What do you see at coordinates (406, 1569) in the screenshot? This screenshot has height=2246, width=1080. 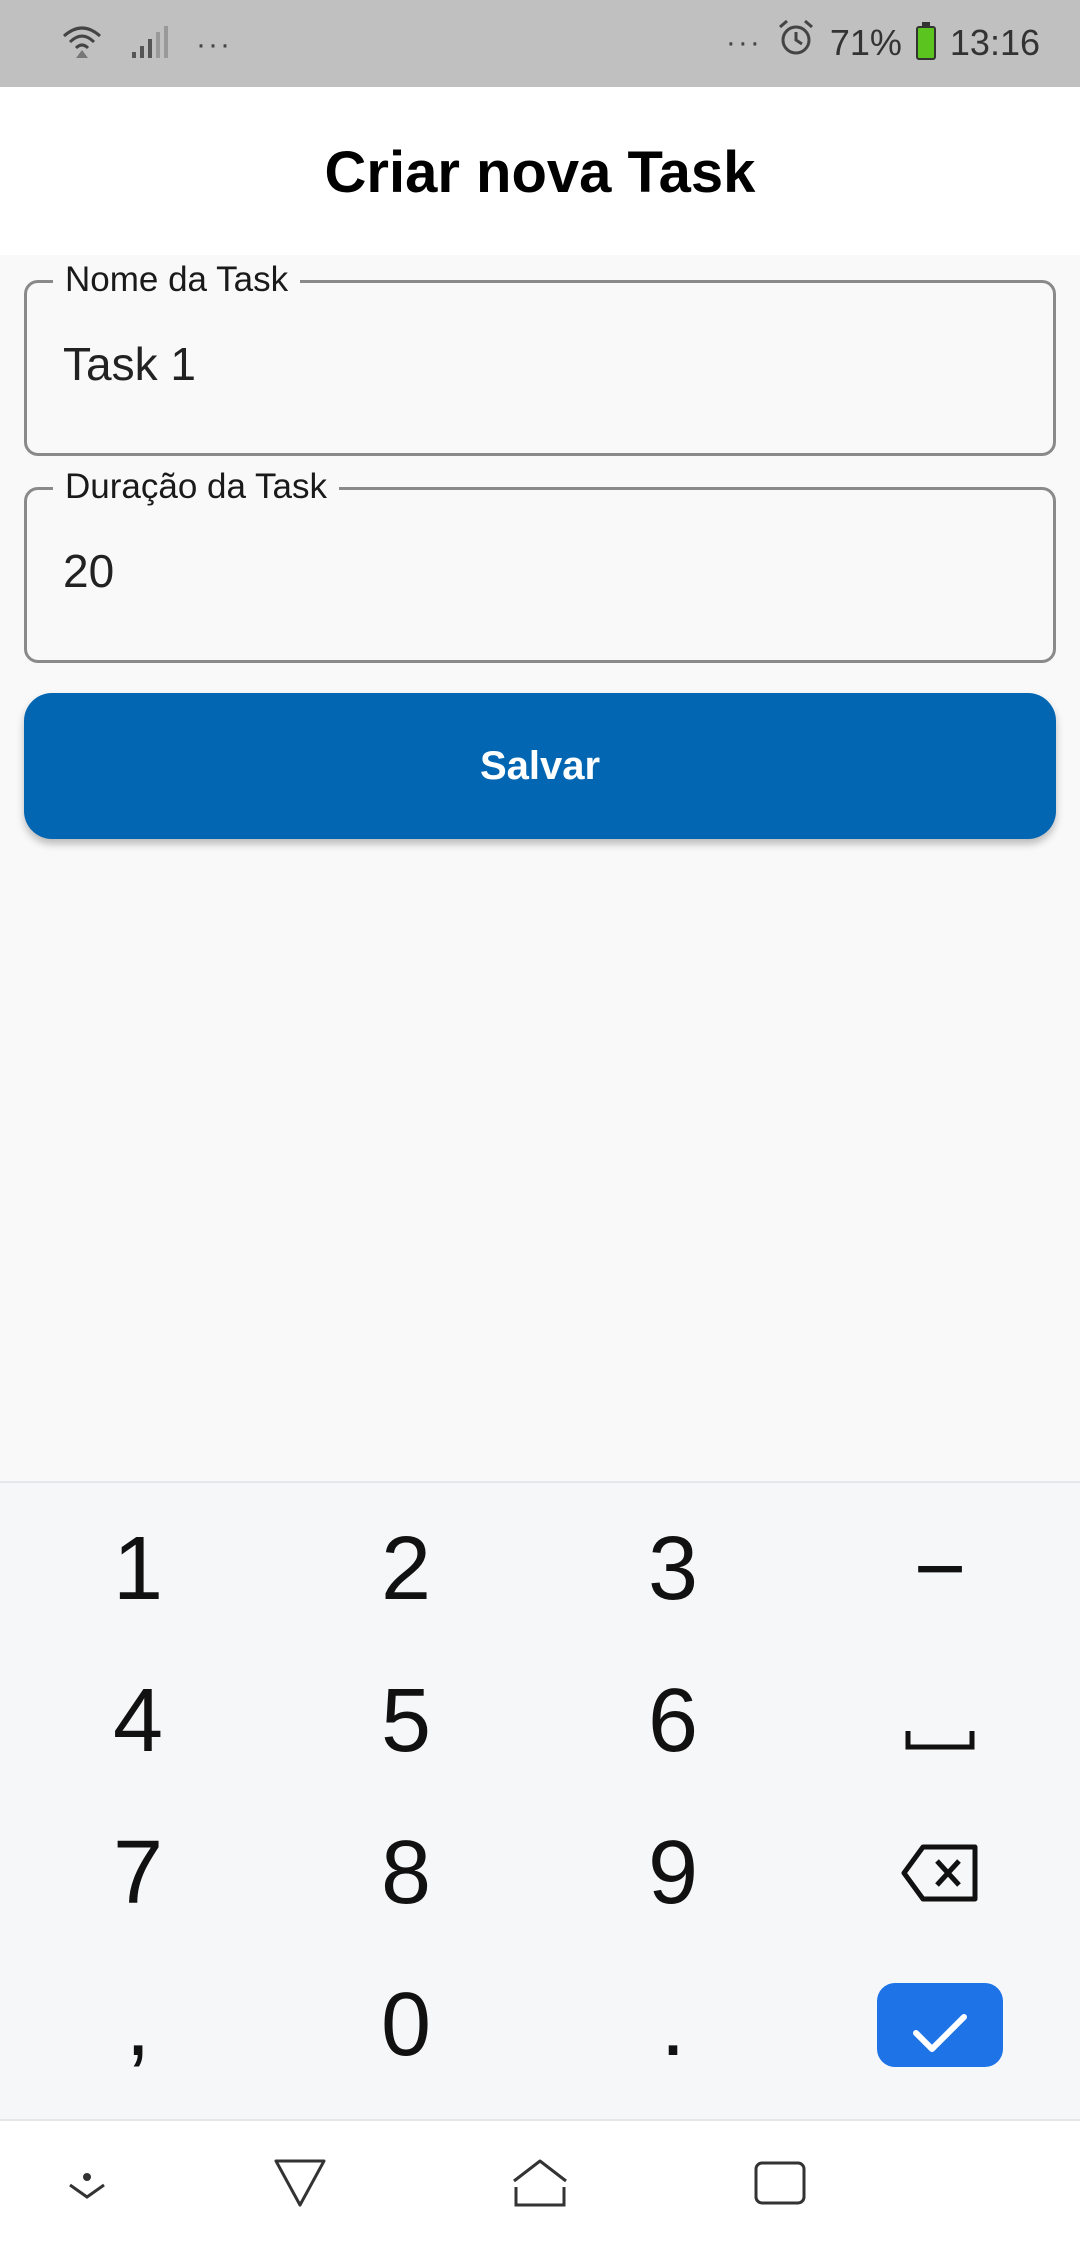 I see `key-2: 2` at bounding box center [406, 1569].